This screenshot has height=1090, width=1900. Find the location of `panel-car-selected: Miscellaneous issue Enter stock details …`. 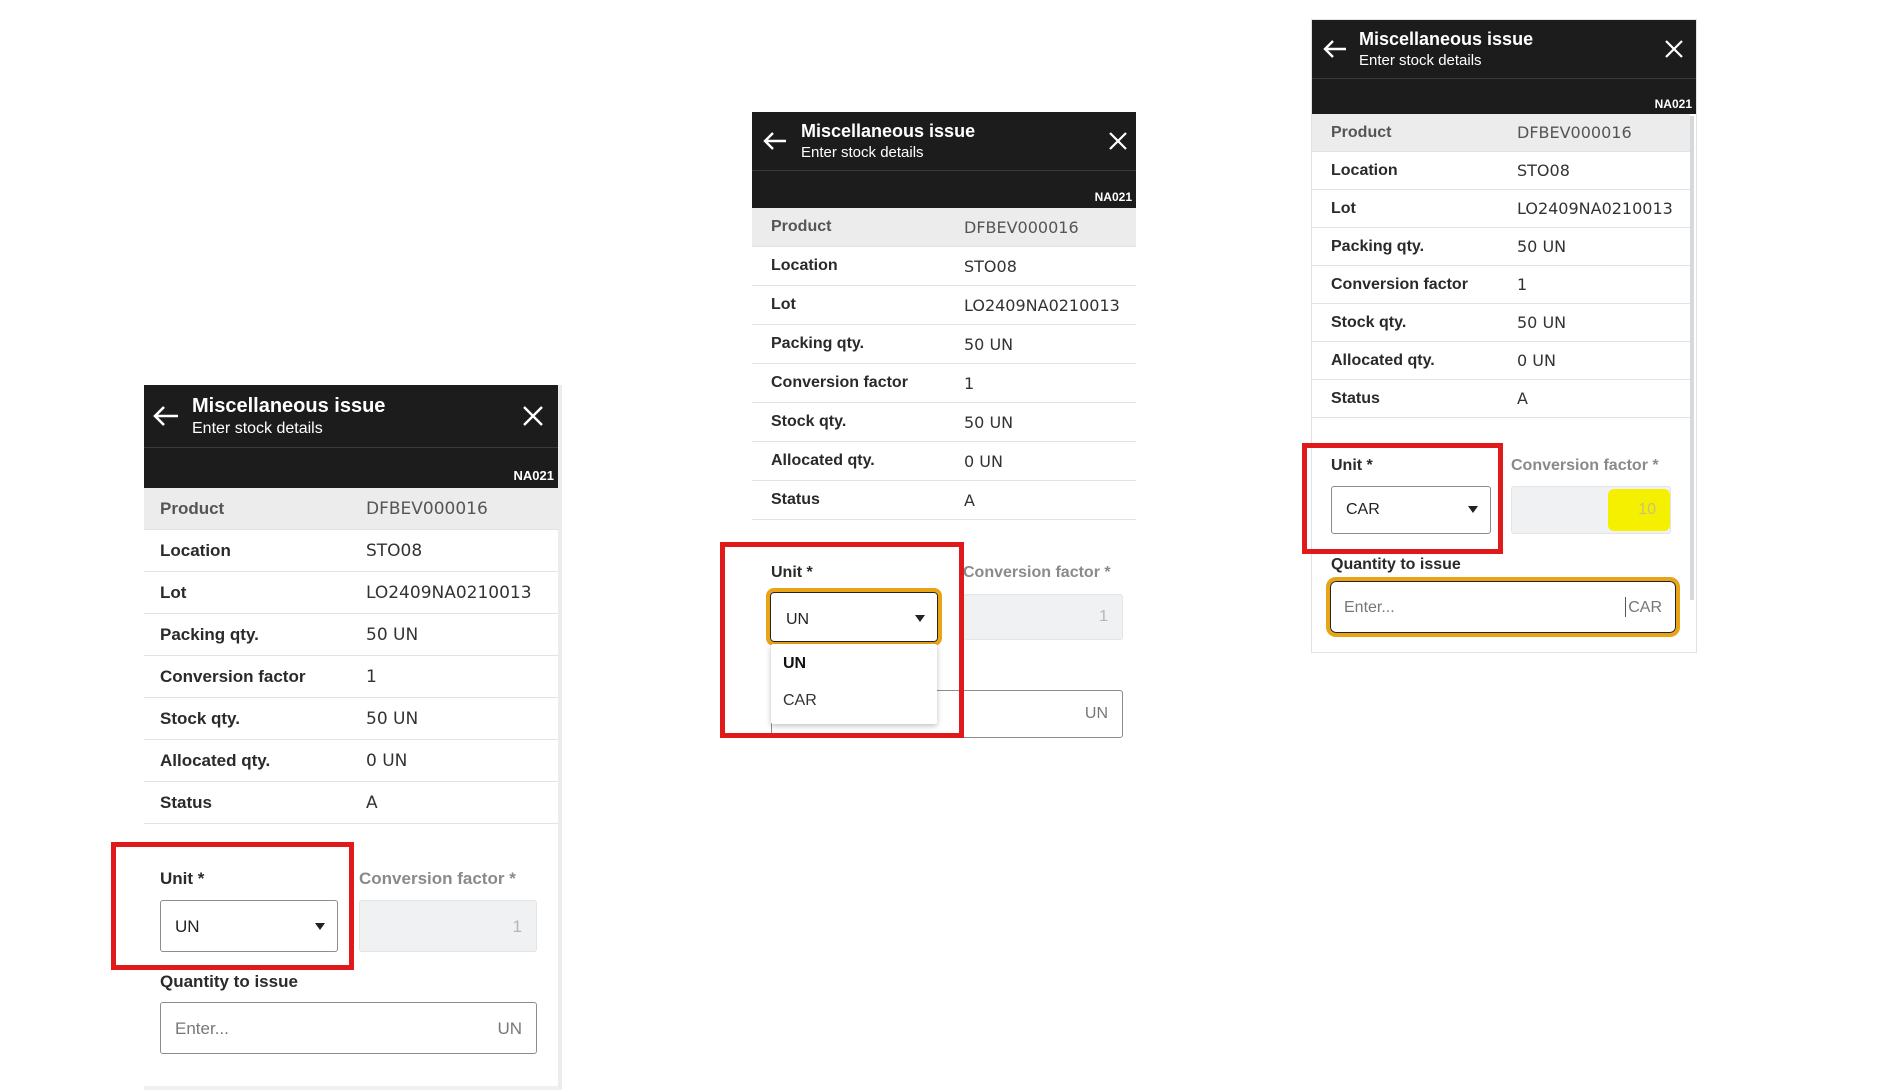

panel-car-selected: Miscellaneous issue Enter stock details … is located at coordinates (1504, 336).